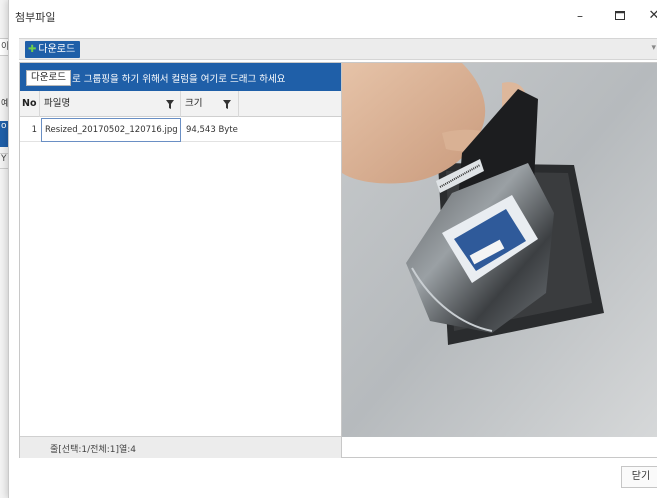  Describe the element at coordinates (650, 16) in the screenshot. I see `close-window-button: ✕` at that location.